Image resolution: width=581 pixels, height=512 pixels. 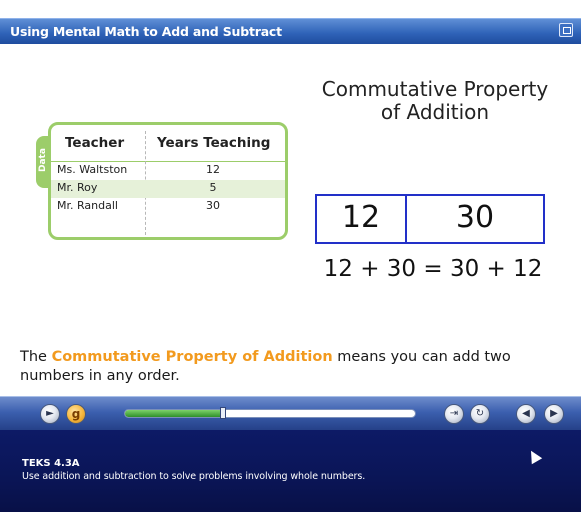 What do you see at coordinates (92, 169) in the screenshot?
I see `cell-teacher: Ms. Waltston` at bounding box center [92, 169].